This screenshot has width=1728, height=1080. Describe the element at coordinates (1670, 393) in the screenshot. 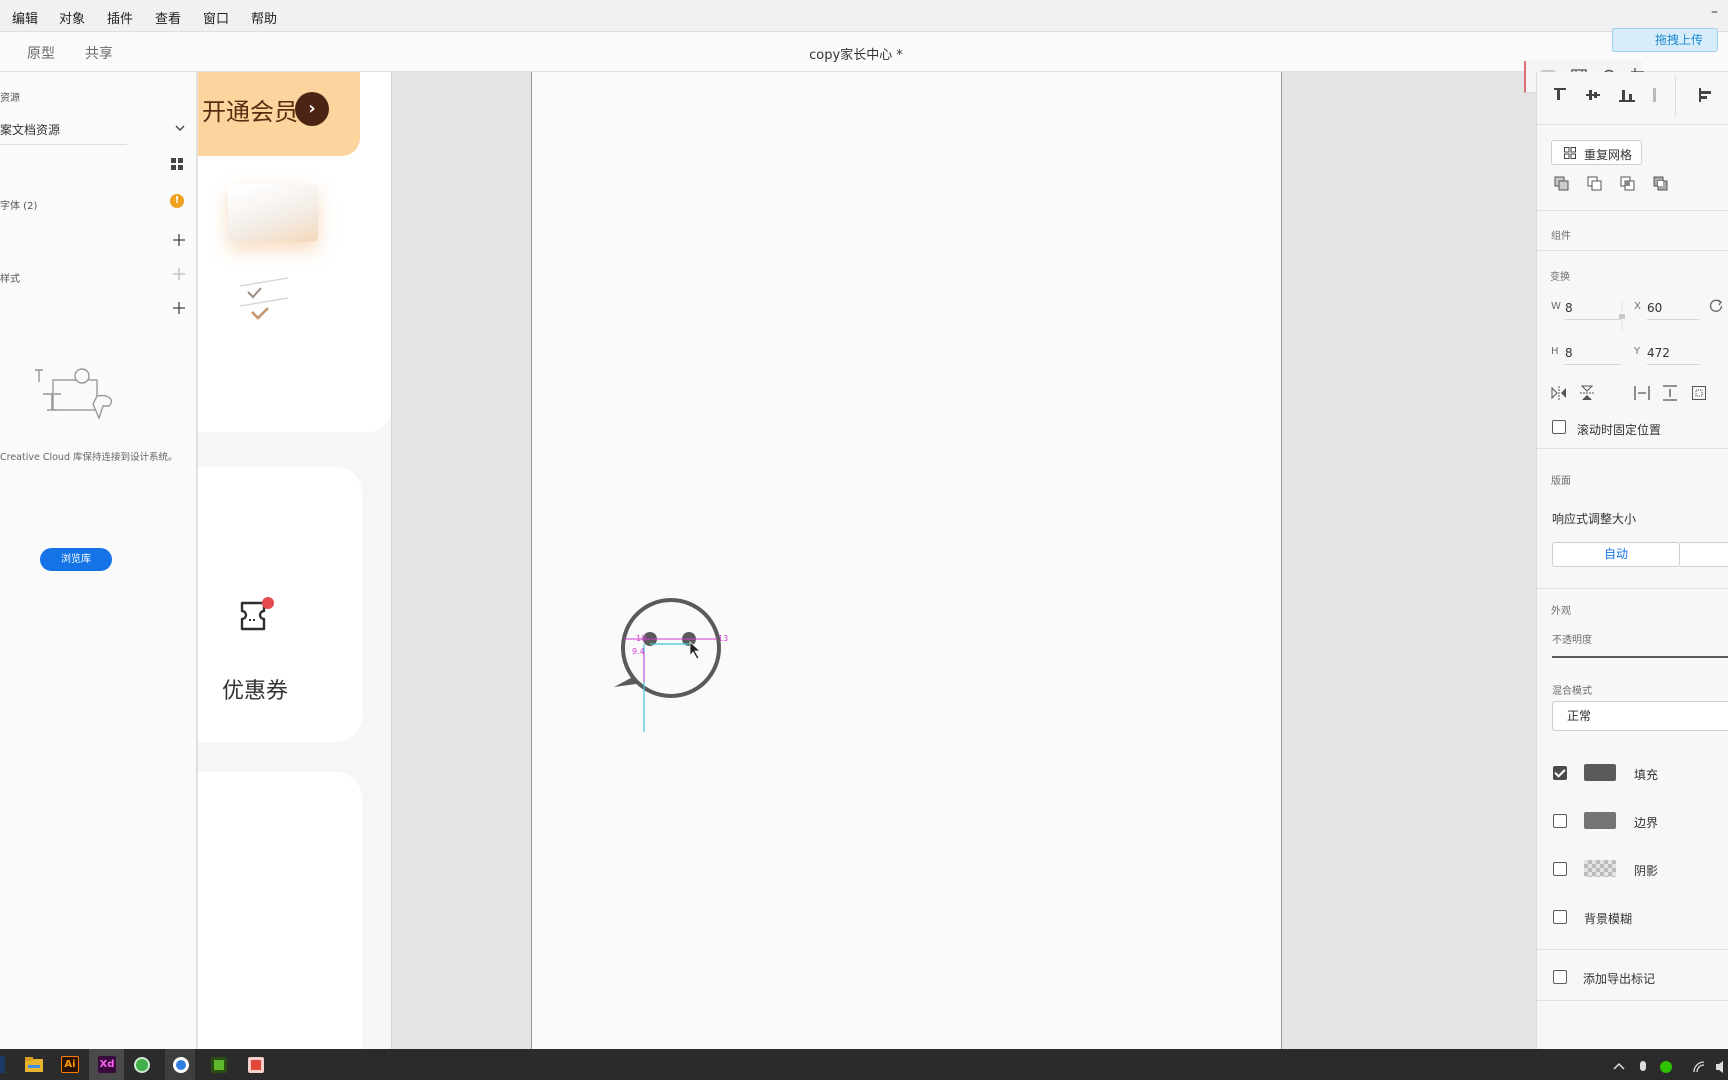

I see `distribute-vertical-icon` at that location.